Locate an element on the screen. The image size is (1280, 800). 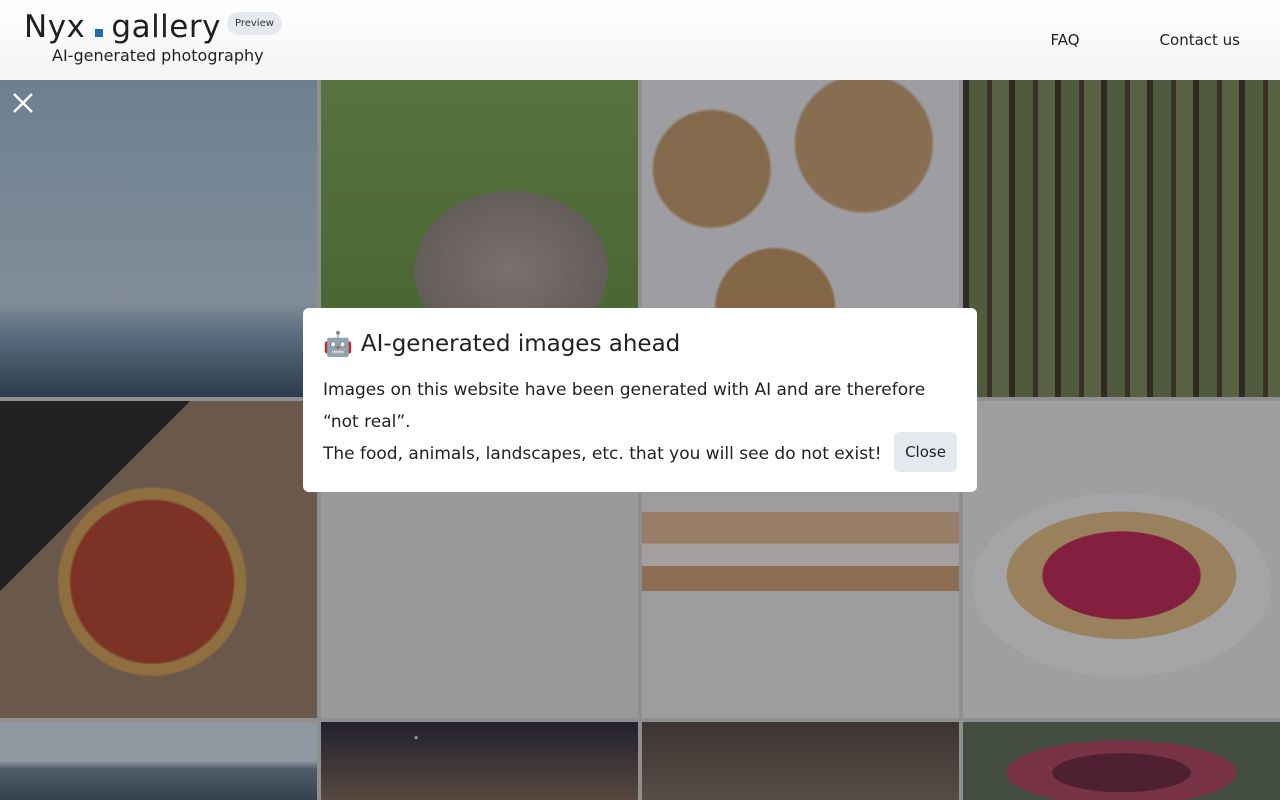
robot-icon: 🤖 is located at coordinates (338, 344).